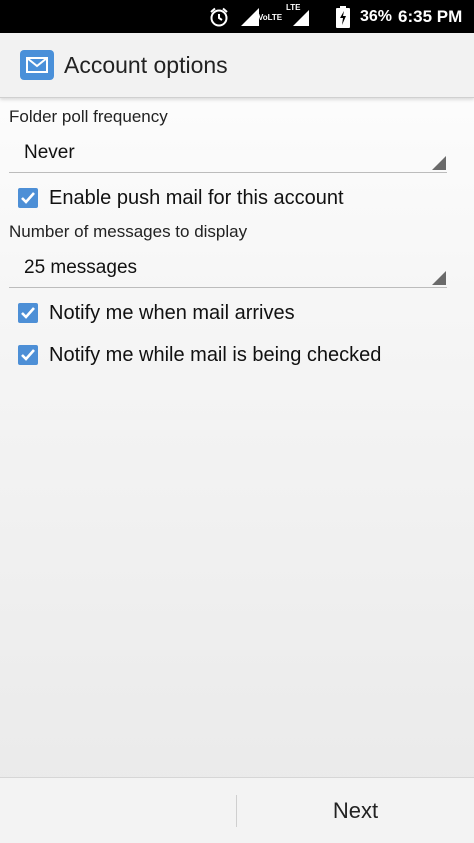  Describe the element at coordinates (355, 810) in the screenshot. I see `next-button: Next` at that location.